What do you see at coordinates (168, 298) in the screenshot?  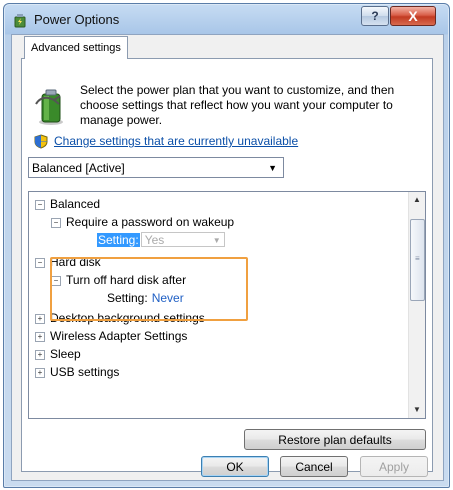 I see `setting-value-link: Never` at bounding box center [168, 298].